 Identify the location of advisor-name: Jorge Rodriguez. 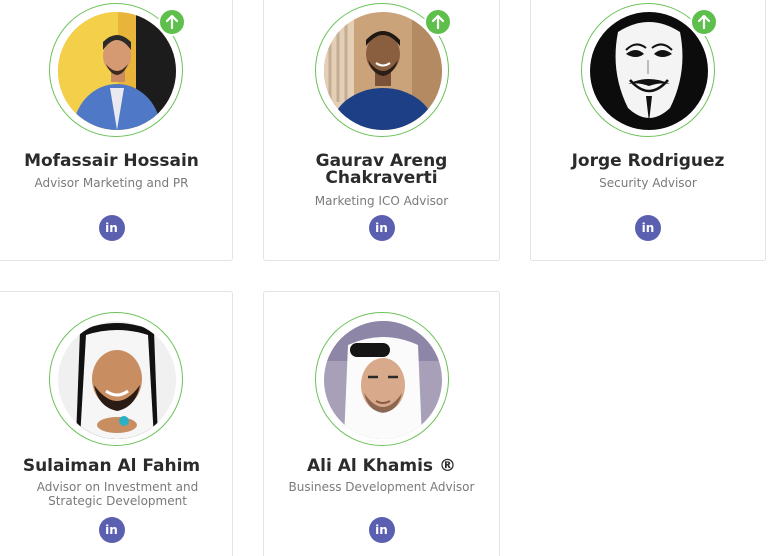
(648, 161).